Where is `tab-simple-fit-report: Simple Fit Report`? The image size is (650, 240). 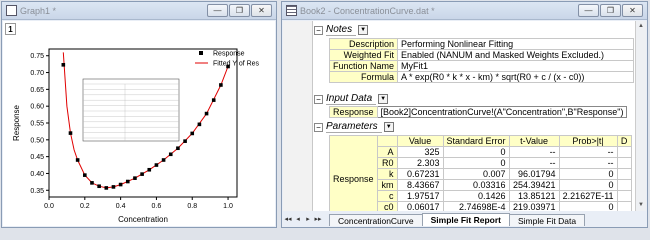 tab-simple-fit-report: Simple Fit Report is located at coordinates (465, 219).